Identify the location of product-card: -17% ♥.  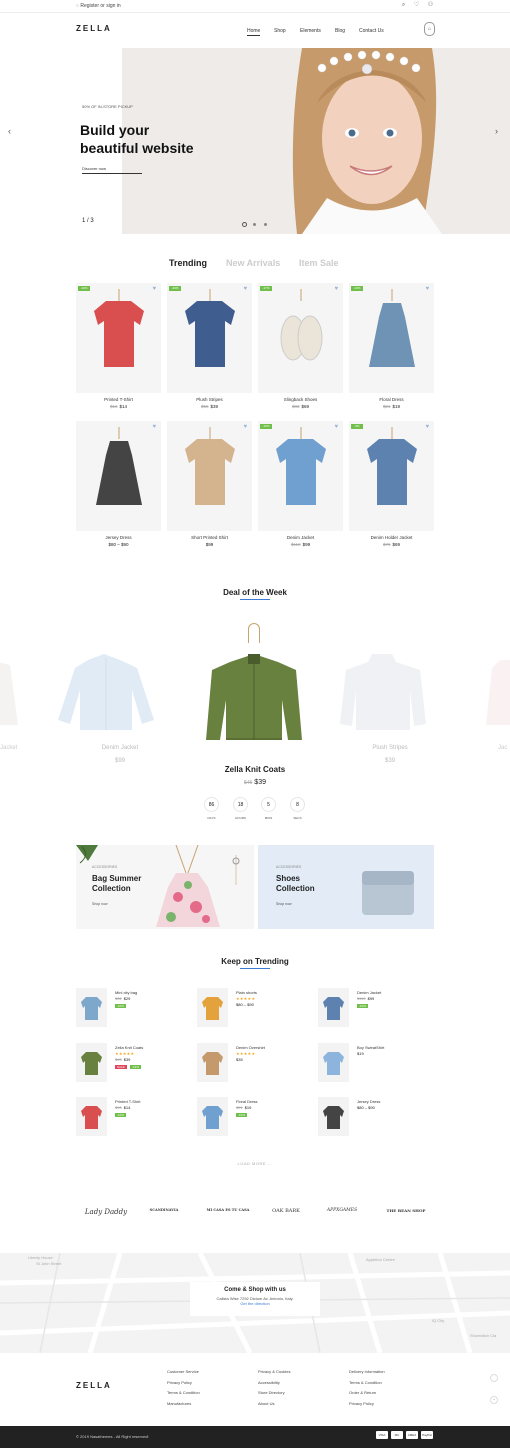
(300, 338).